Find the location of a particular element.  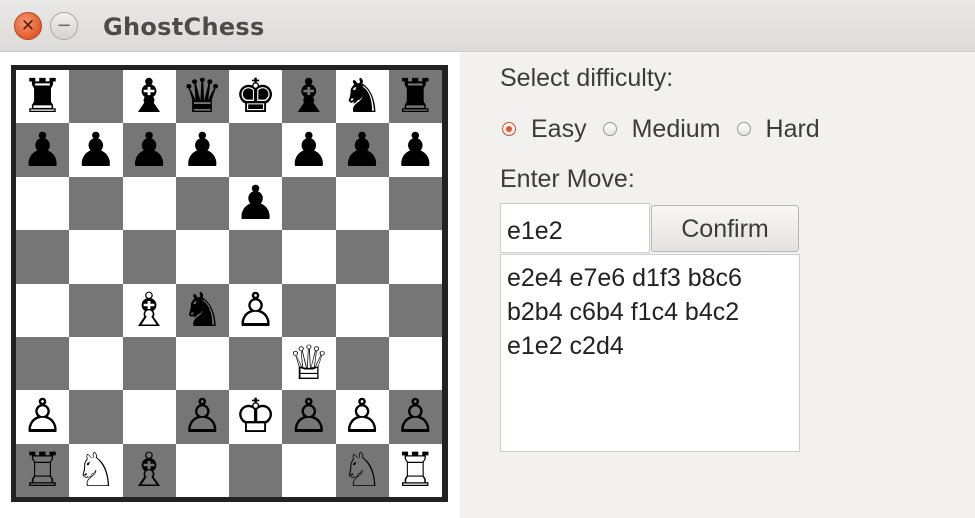

square-f5 is located at coordinates (309, 257).